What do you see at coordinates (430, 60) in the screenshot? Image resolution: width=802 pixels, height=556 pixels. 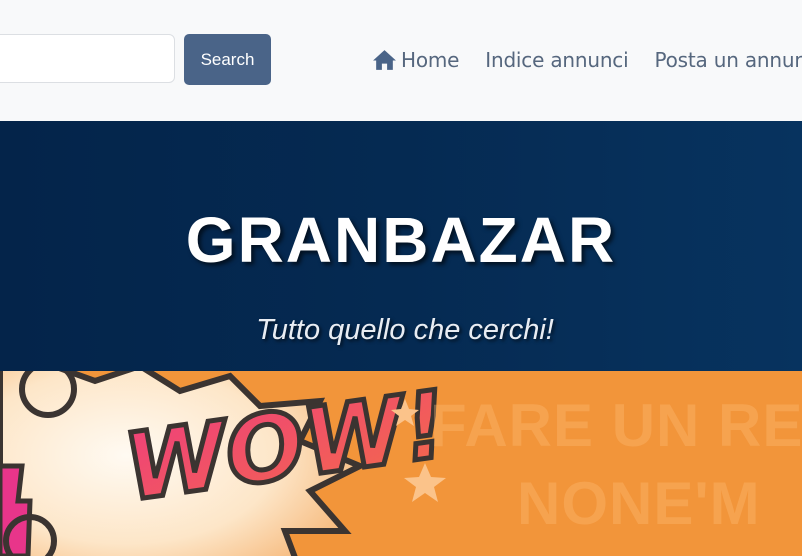 I see `nav-home-label: Home` at bounding box center [430, 60].